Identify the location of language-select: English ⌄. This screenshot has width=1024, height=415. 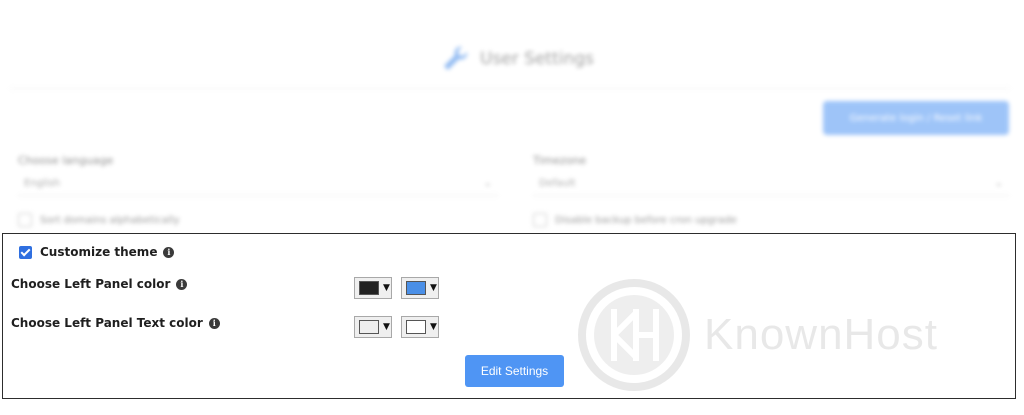
(258, 184).